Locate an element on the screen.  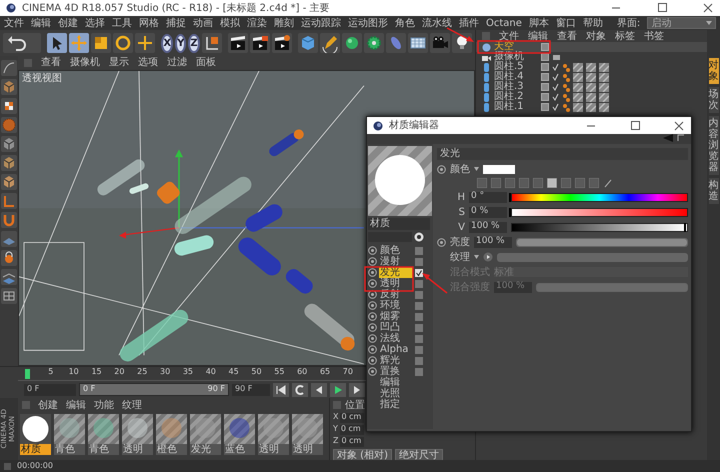
move-icon is located at coordinates (79, 43).